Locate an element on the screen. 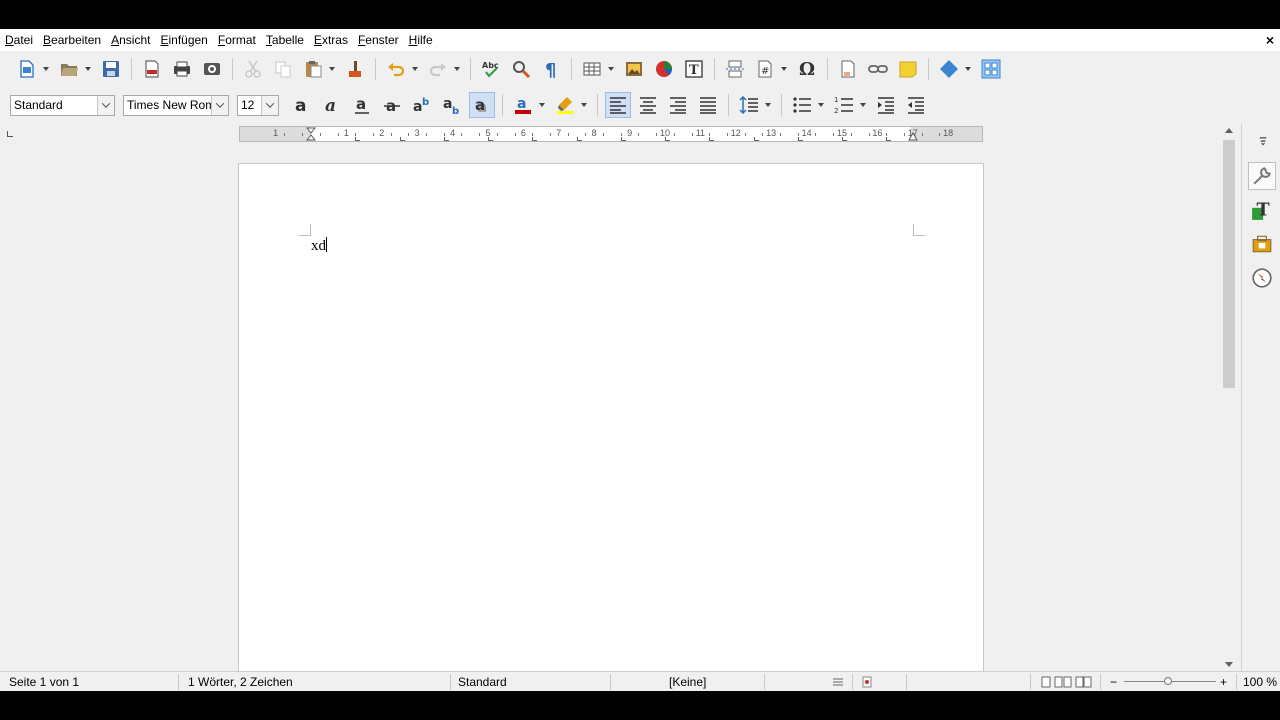  paste-dropdown is located at coordinates (332, 69).